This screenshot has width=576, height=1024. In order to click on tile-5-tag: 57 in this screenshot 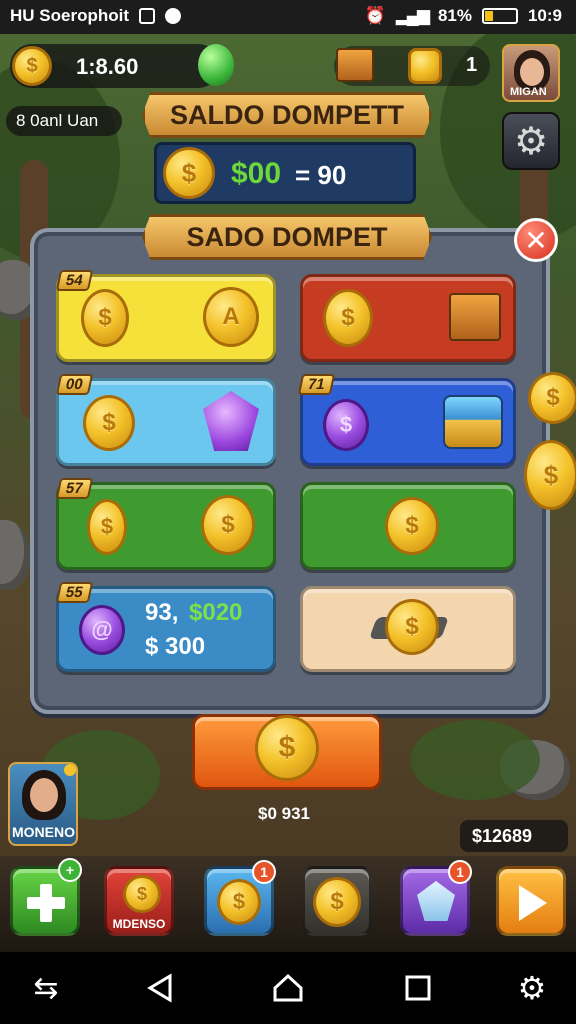, I will do `click(74, 488)`.